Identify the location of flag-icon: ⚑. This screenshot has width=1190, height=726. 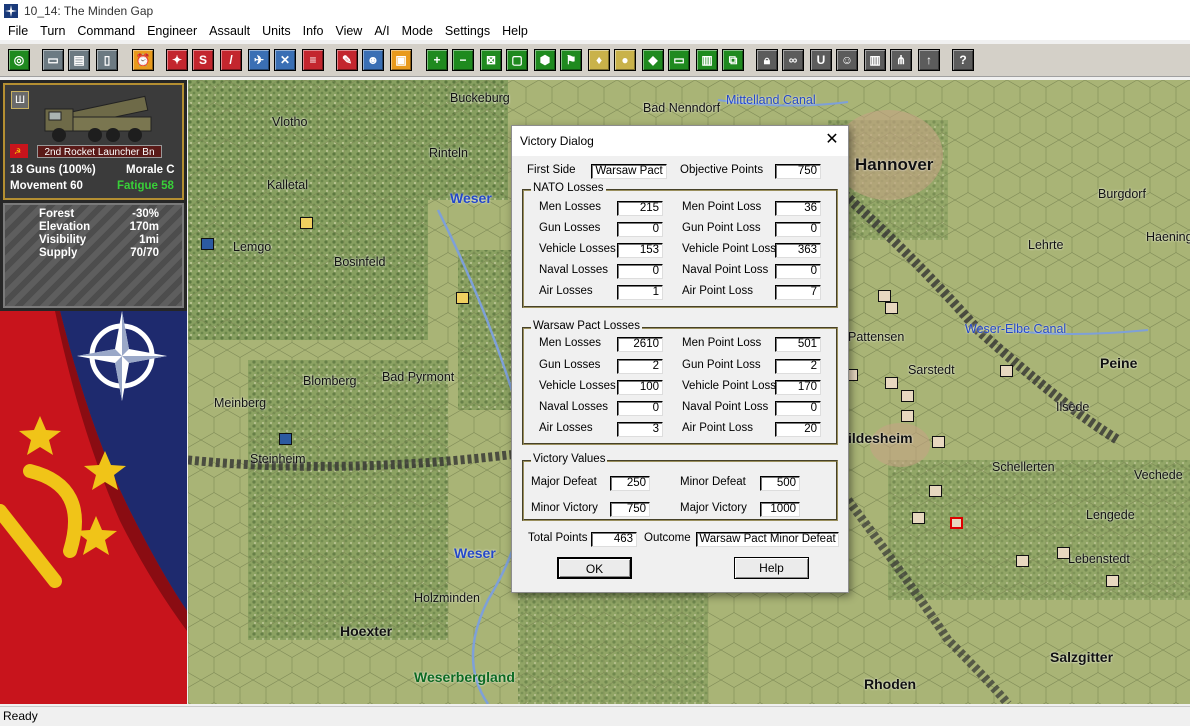
(571, 60).